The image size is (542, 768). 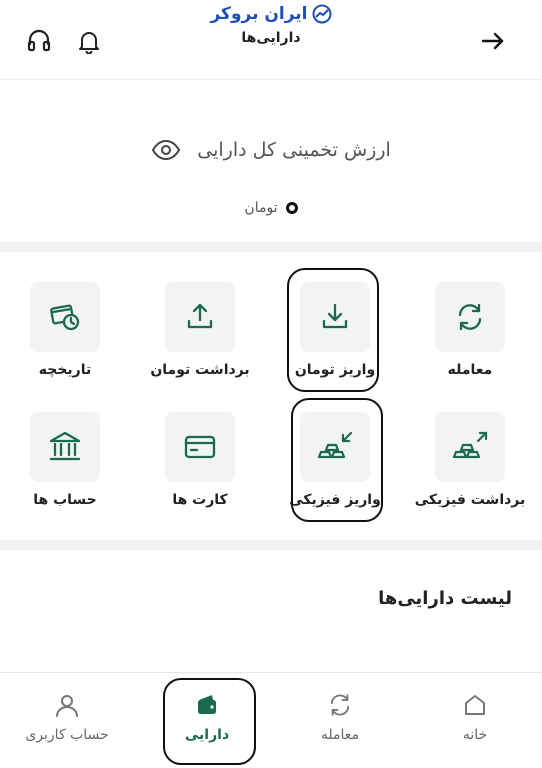 I want to click on action-label: برداشت فیزیکی, so click(x=470, y=500).